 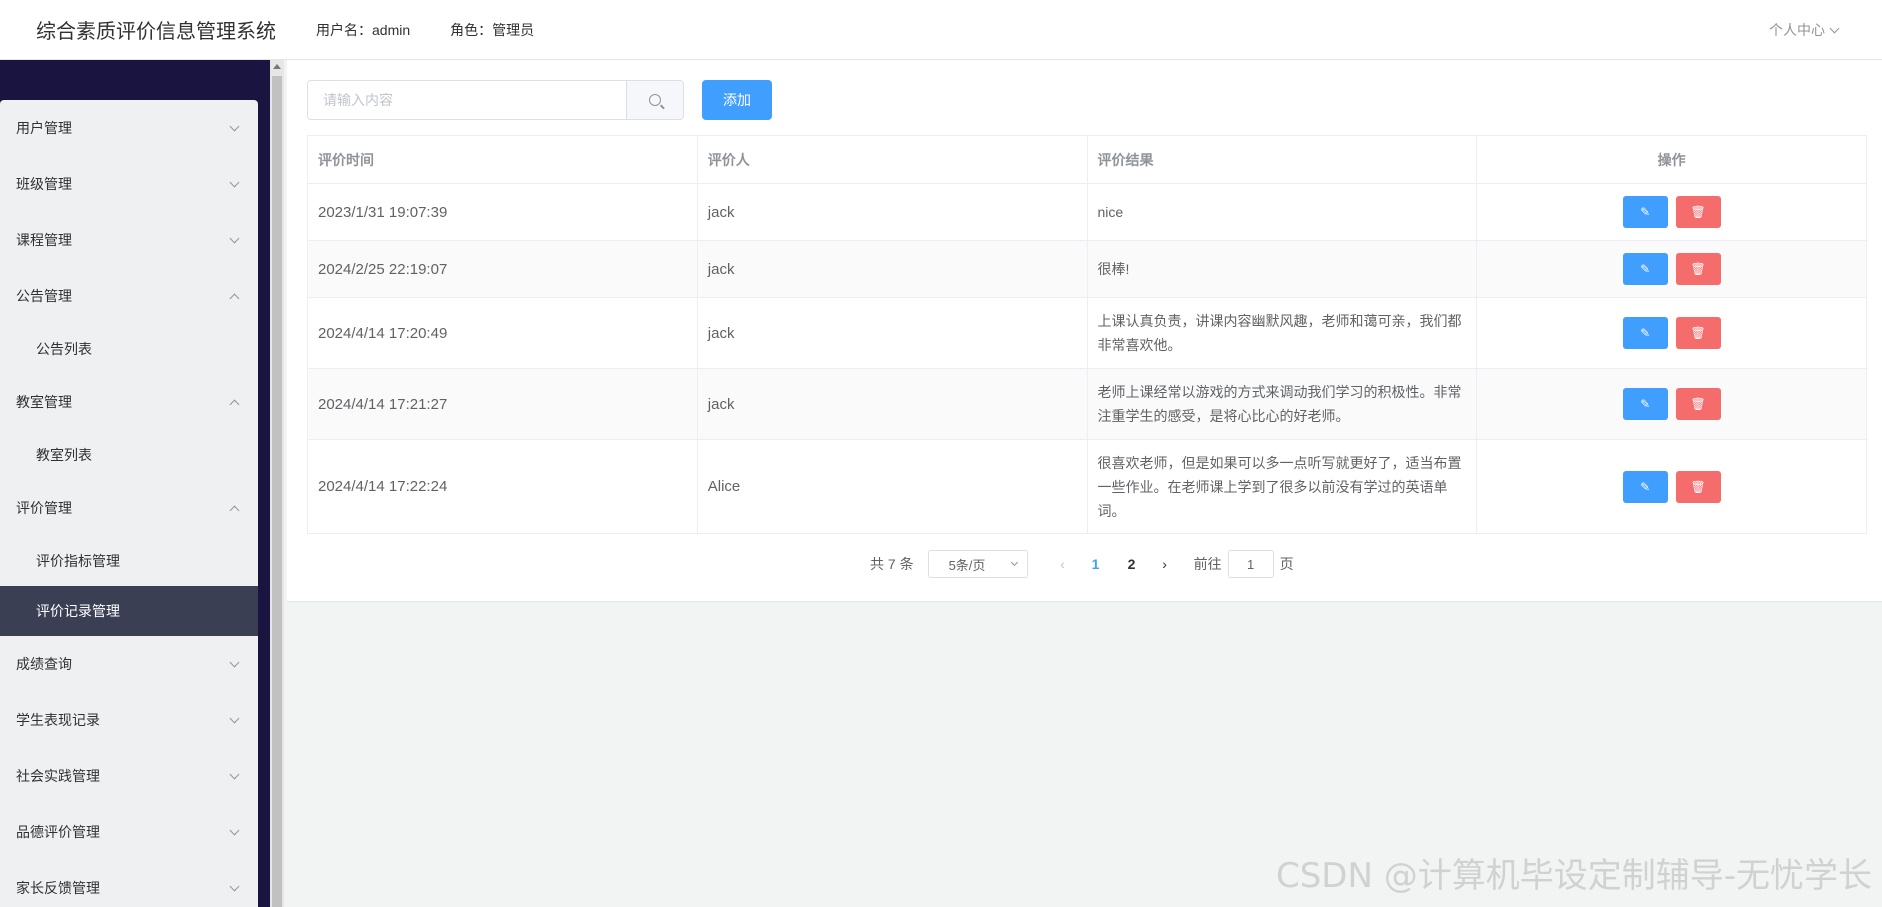 What do you see at coordinates (58, 888) in the screenshot?
I see `sidebar-item-label: 家长反馈管理` at bounding box center [58, 888].